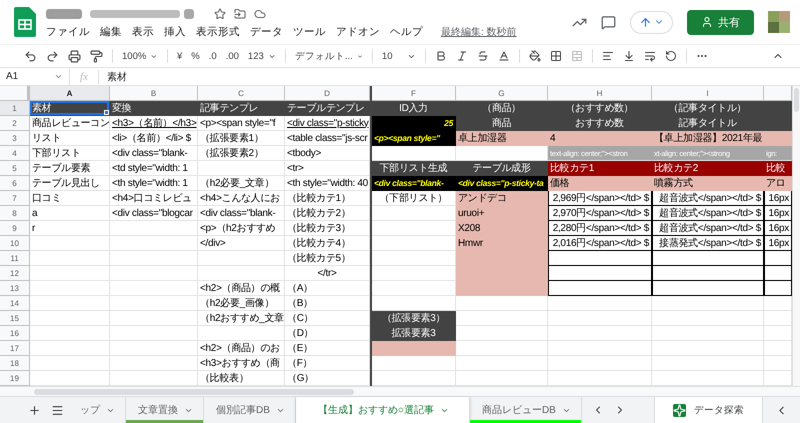 The height and width of the screenshot is (423, 800). What do you see at coordinates (70, 108) in the screenshot?
I see `table-cell: 素材` at bounding box center [70, 108].